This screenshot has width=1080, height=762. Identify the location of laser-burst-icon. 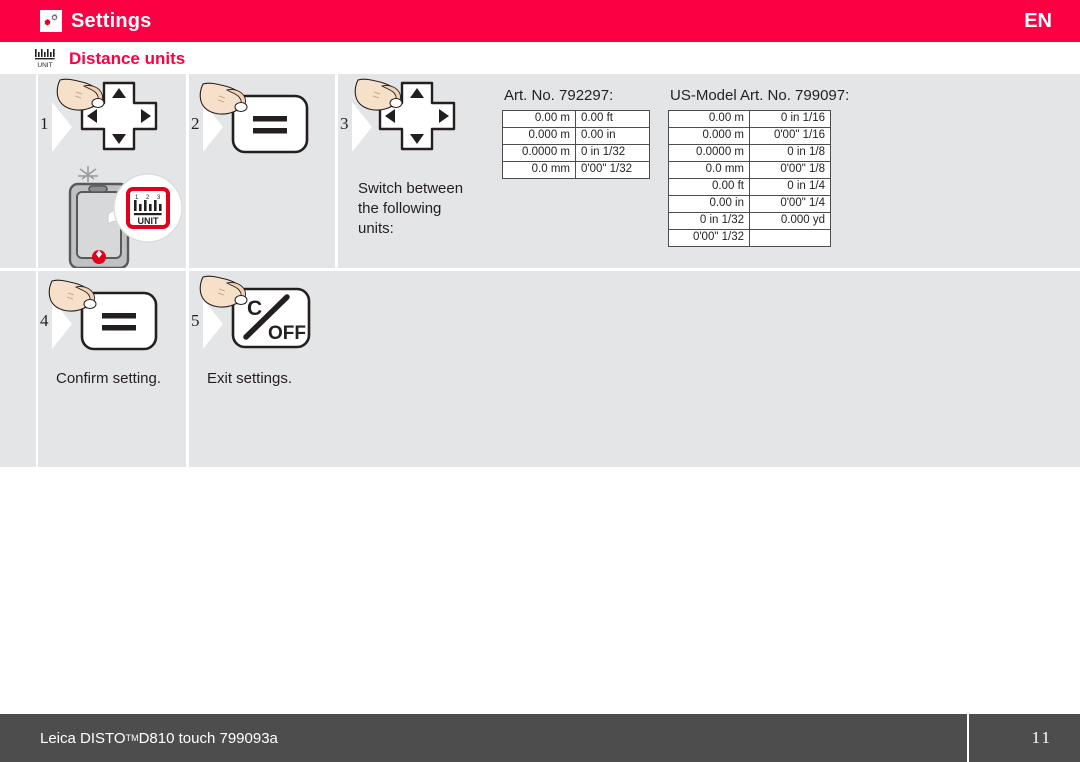
(88, 174).